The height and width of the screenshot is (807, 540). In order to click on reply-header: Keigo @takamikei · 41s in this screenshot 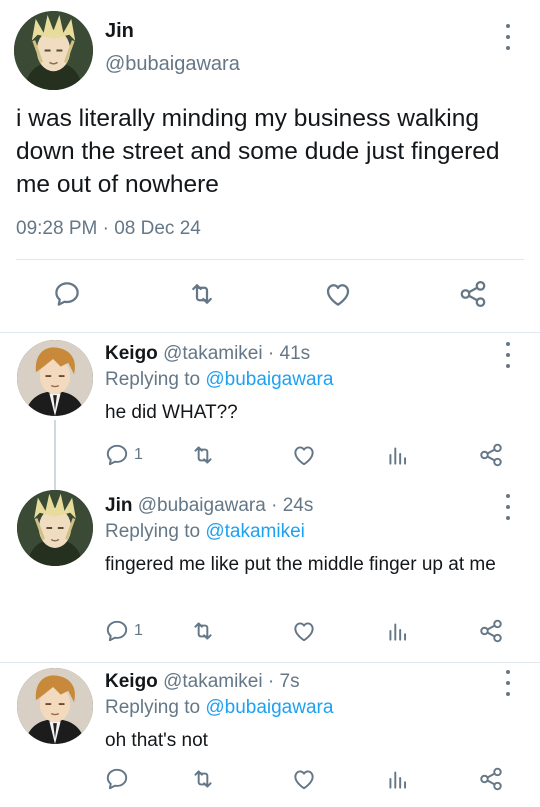, I will do `click(207, 354)`.